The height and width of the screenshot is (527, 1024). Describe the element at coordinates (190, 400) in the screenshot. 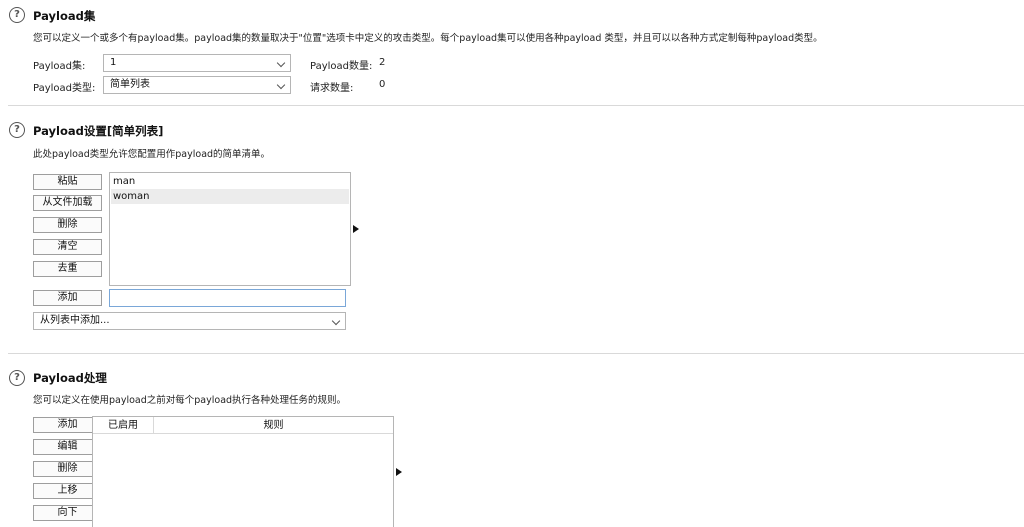

I see `payload-processing-description: 您可以定义在使用payload之前对每个payload执行各种处理任务的规则。` at that location.